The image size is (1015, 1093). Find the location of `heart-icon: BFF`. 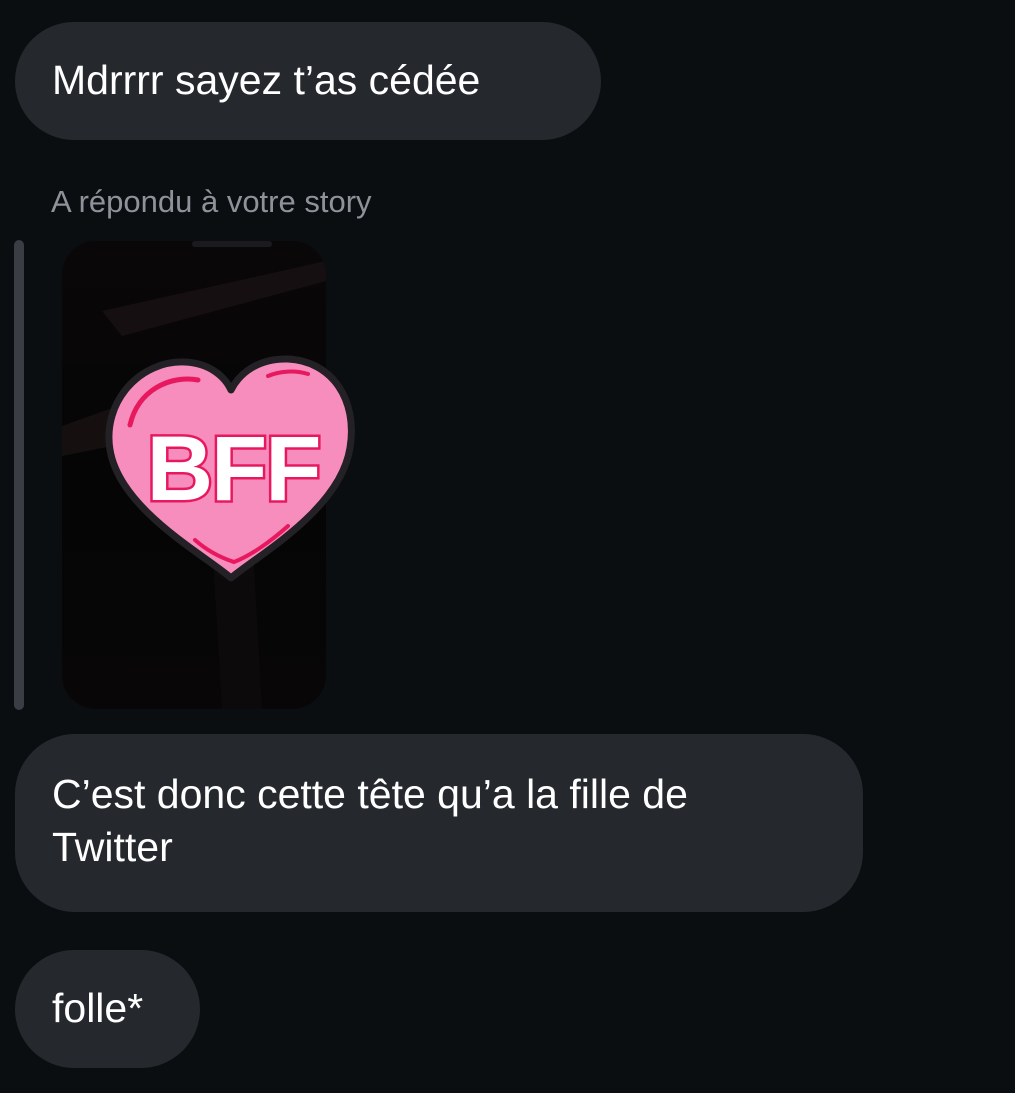

heart-icon: BFF is located at coordinates (230, 468).